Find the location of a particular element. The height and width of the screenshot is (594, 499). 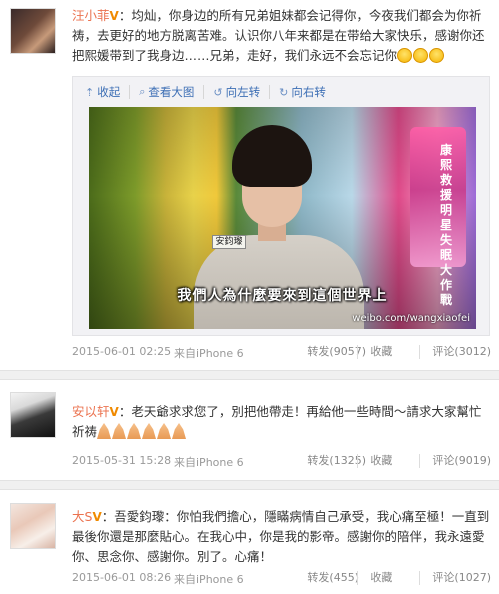

username-link: 汪小菲 is located at coordinates (91, 15).